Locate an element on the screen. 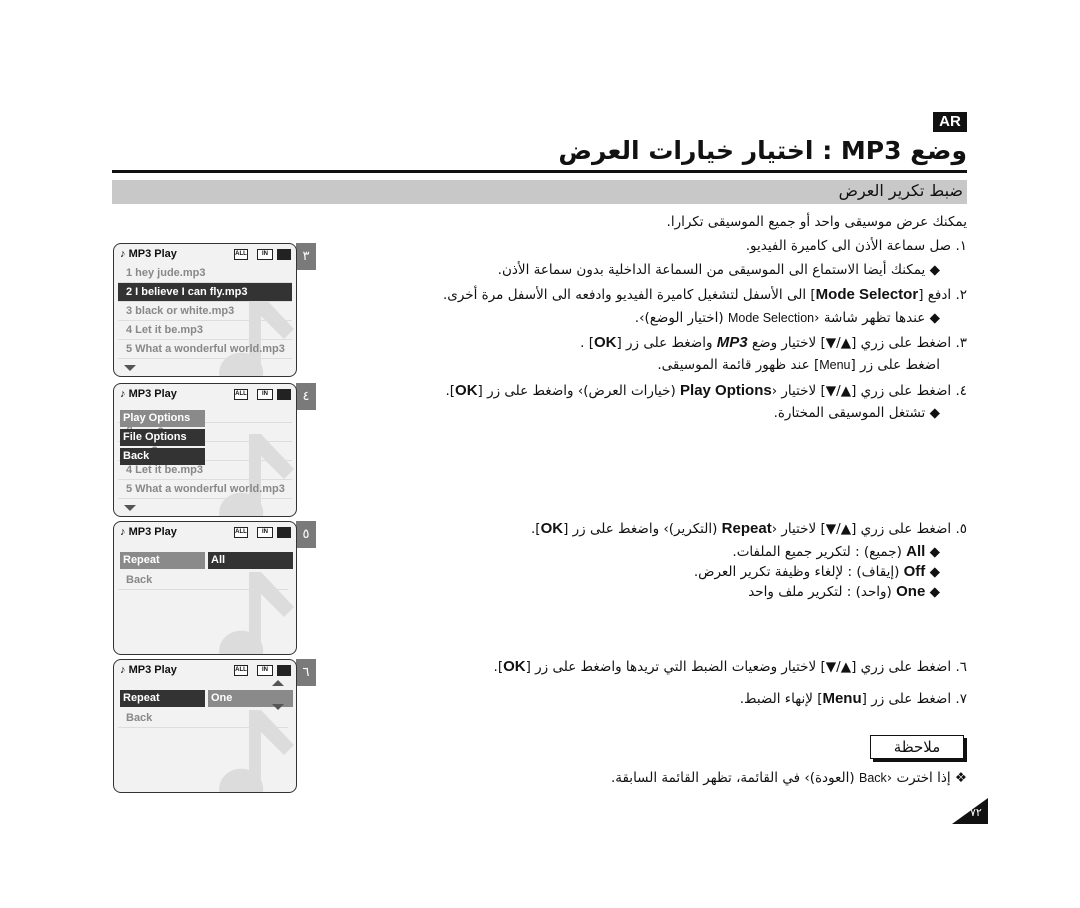 The height and width of the screenshot is (908, 1080). page-number-tab: ٧٢ is located at coordinates (970, 811).